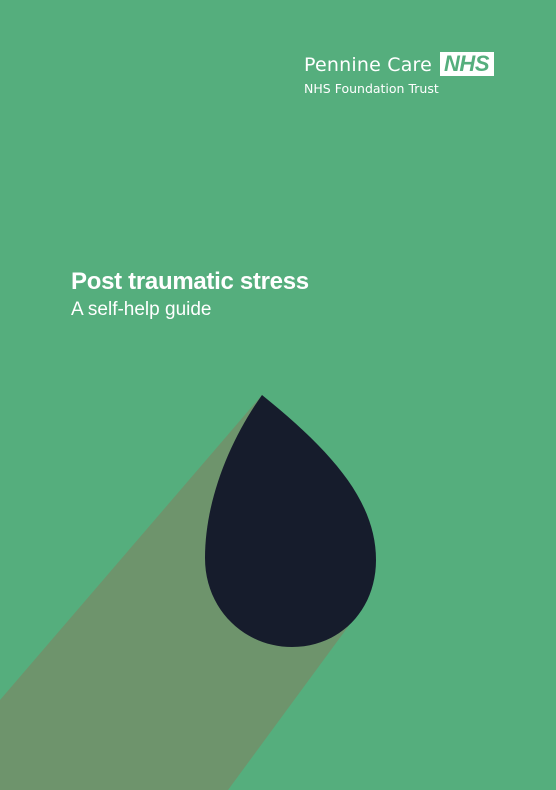 The image size is (556, 790). Describe the element at coordinates (368, 65) in the screenshot. I see `organisation-name: Pennine Care` at that location.